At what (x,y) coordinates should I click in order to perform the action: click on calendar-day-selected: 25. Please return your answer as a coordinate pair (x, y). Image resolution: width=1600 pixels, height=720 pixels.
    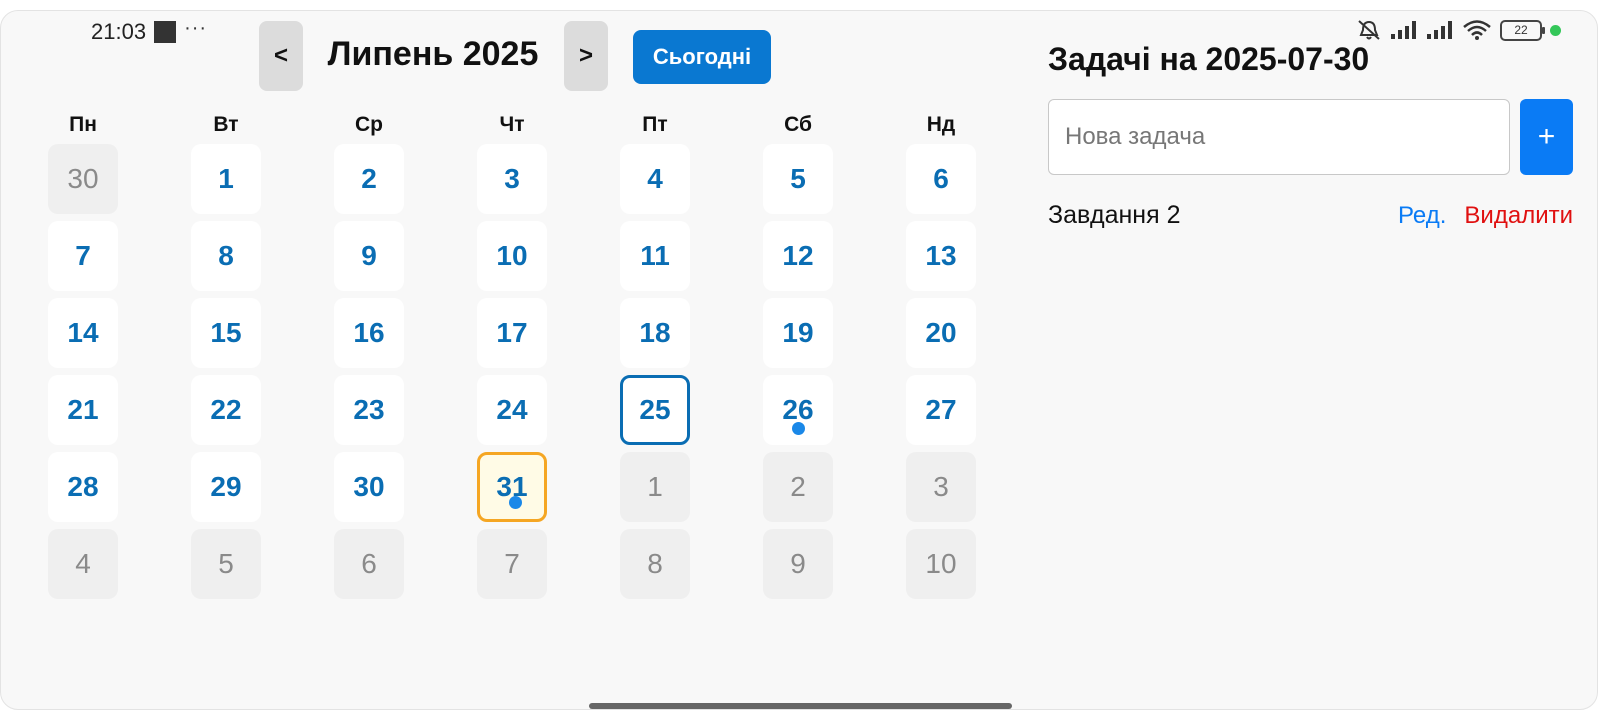
    Looking at the image, I should click on (655, 410).